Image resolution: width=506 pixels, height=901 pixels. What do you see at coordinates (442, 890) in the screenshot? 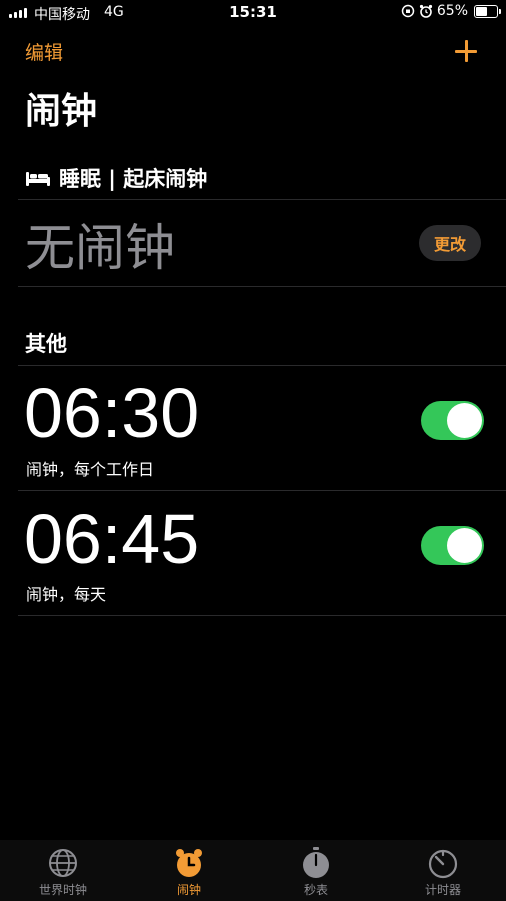
I see `tab-label: 计时器` at bounding box center [442, 890].